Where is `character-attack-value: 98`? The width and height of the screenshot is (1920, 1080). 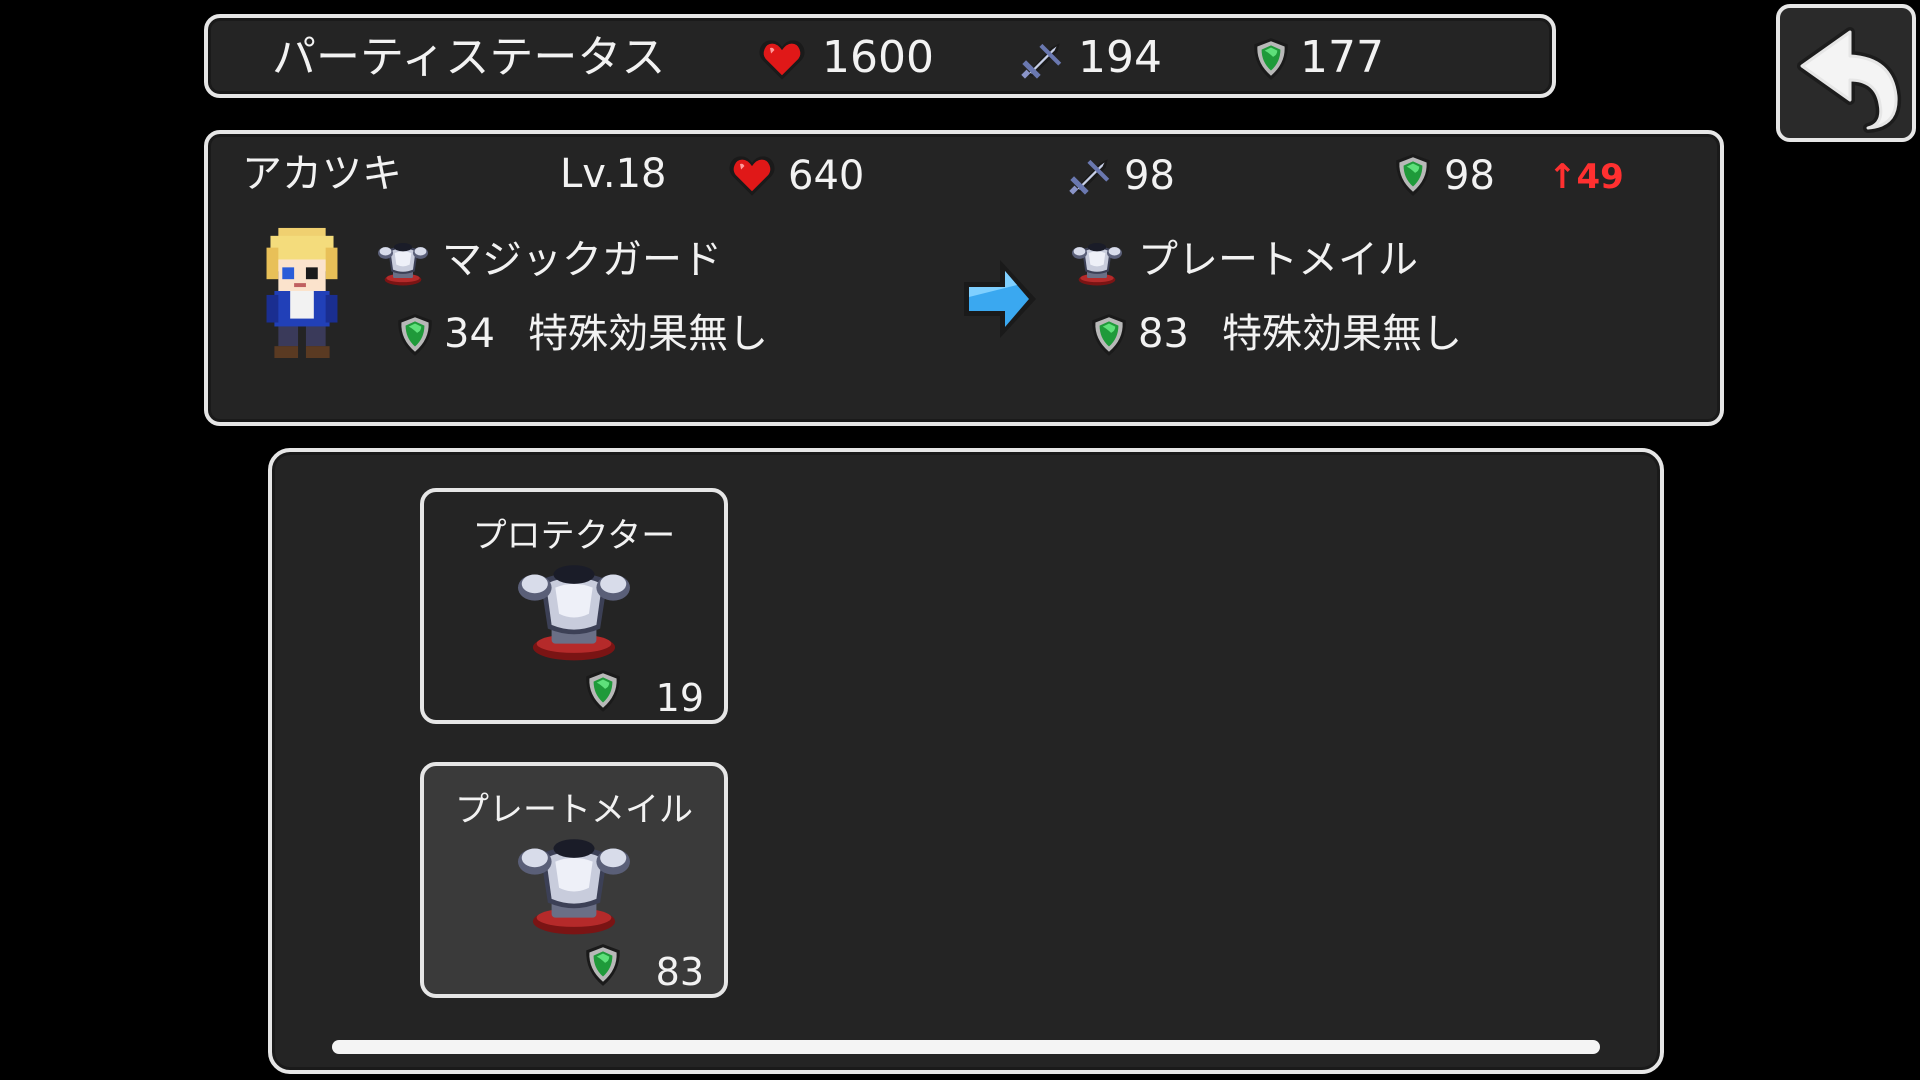
character-attack-value: 98 is located at coordinates (1149, 176).